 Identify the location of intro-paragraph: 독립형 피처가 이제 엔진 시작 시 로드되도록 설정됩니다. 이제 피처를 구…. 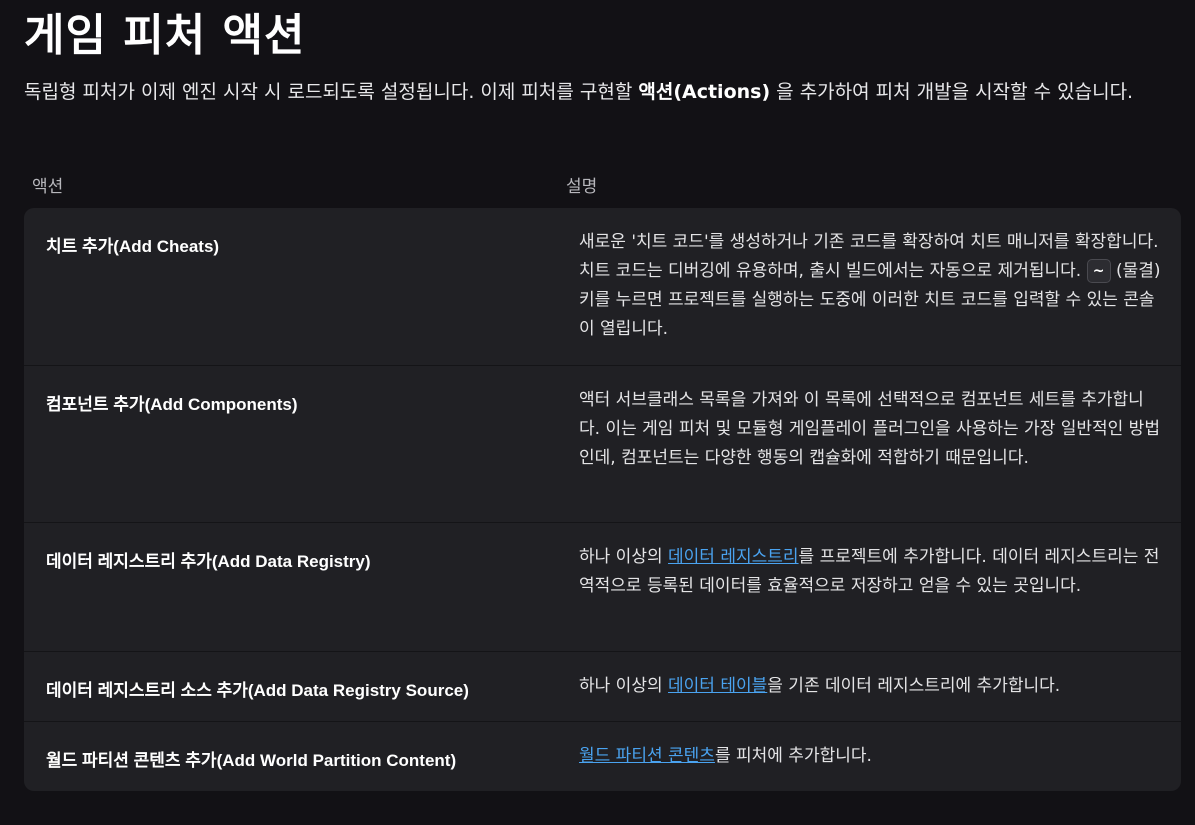
(604, 92).